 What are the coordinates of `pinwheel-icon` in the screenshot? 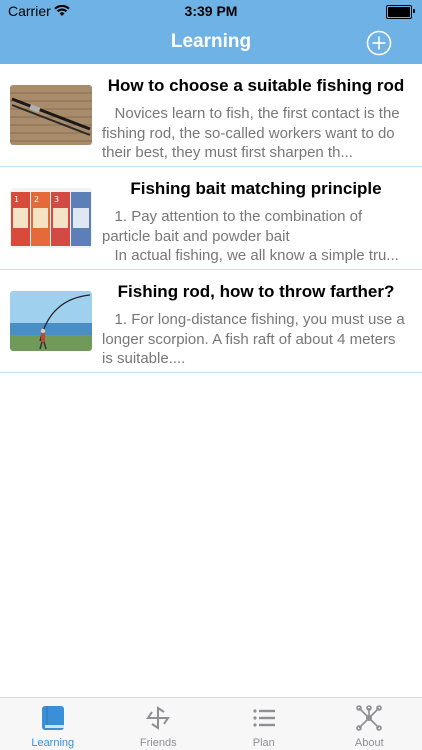 It's located at (158, 718).